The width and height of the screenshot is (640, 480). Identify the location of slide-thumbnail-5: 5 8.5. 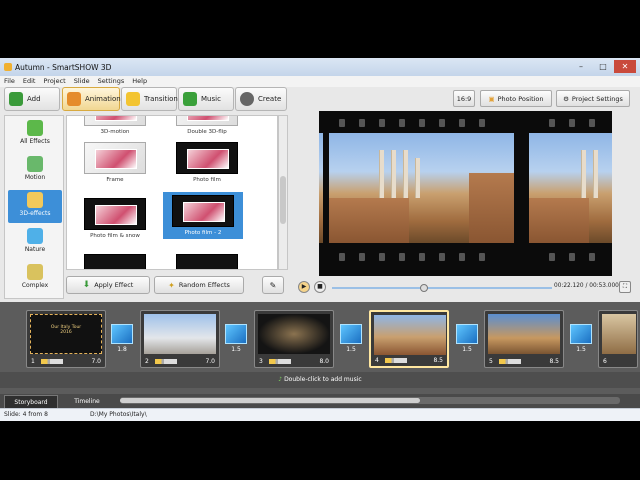
(524, 339).